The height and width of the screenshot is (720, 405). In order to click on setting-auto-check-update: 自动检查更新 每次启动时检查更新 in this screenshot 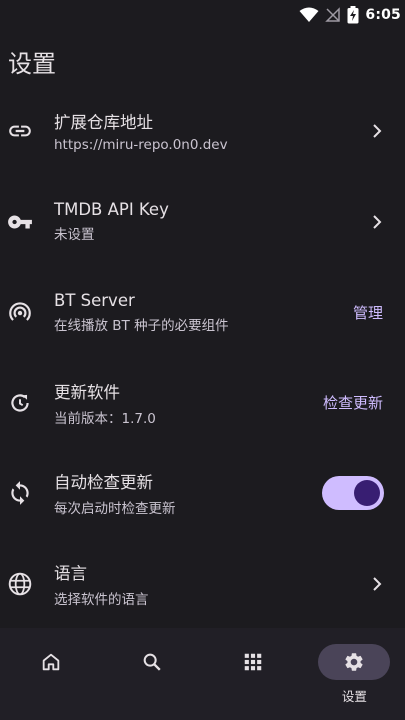, I will do `click(202, 493)`.